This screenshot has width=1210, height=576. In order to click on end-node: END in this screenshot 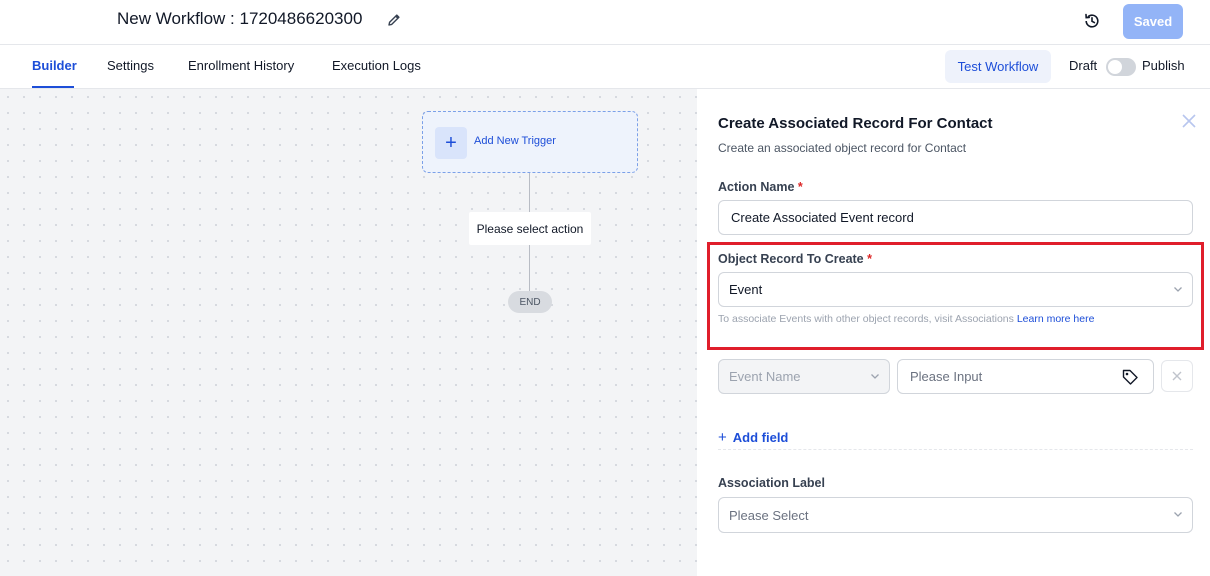, I will do `click(530, 302)`.